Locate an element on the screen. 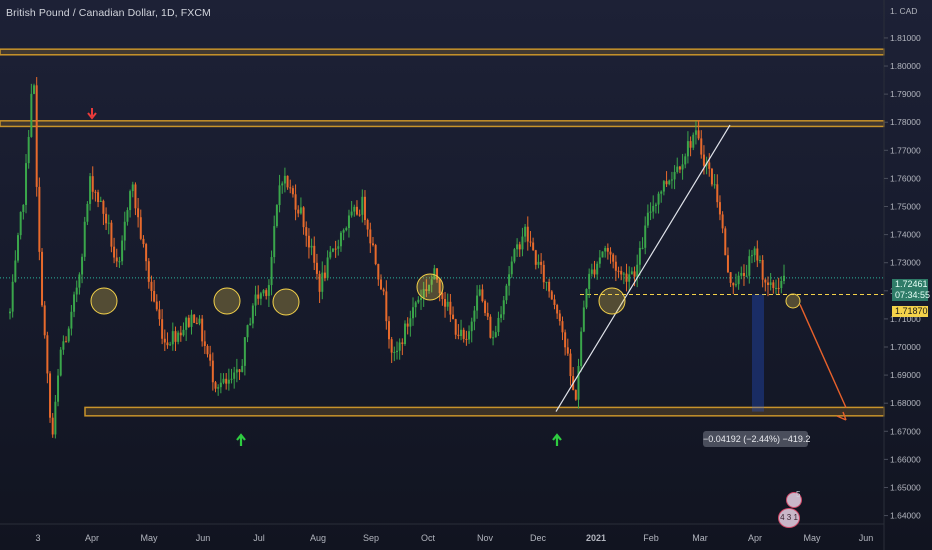  measure-range is located at coordinates (758, 353).